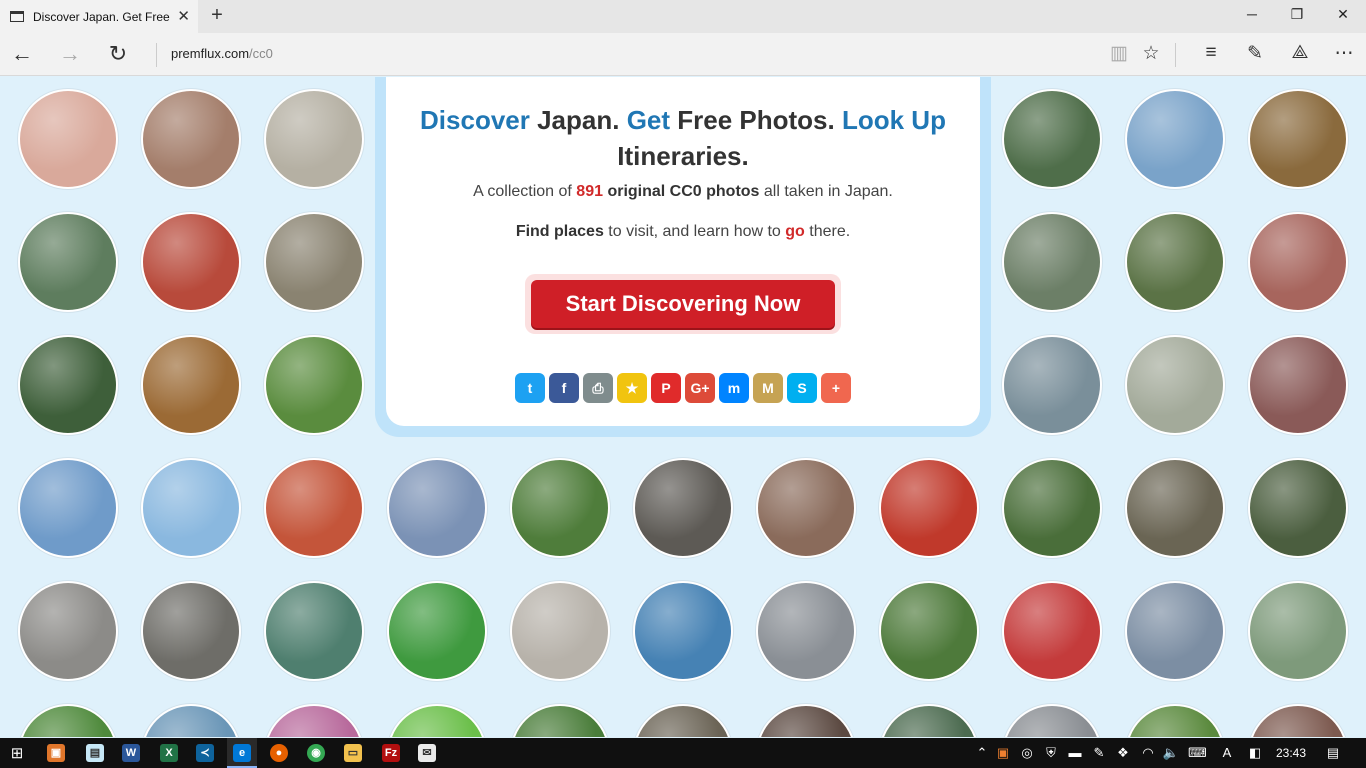 The height and width of the screenshot is (768, 1366). What do you see at coordinates (70, 54) in the screenshot?
I see `forward-icon: →` at bounding box center [70, 54].